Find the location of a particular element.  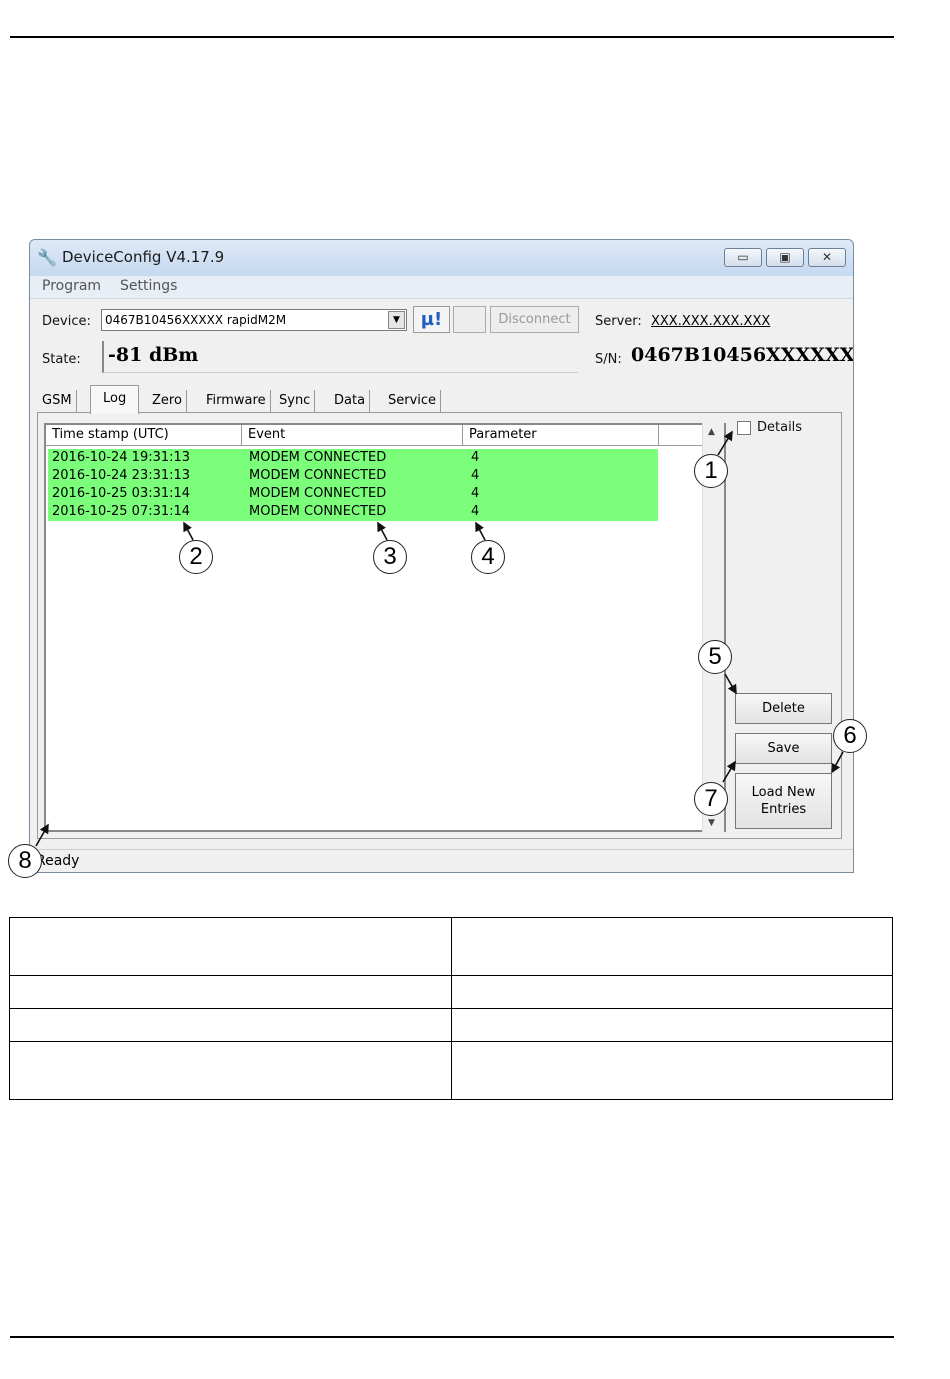

load-line-1: Load New is located at coordinates (783, 792).